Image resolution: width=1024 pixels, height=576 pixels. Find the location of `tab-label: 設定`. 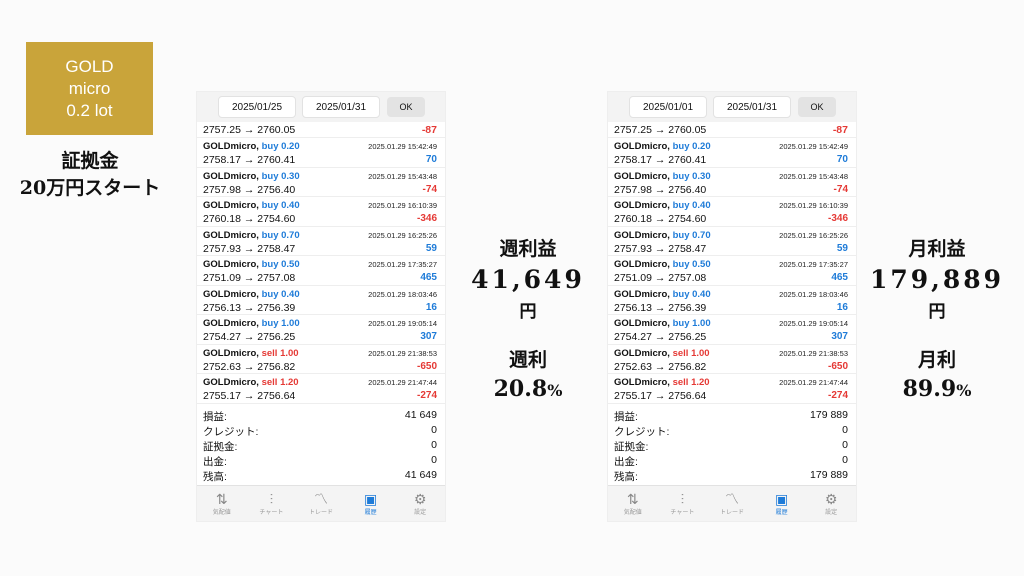

tab-label: 設定 is located at coordinates (831, 513).